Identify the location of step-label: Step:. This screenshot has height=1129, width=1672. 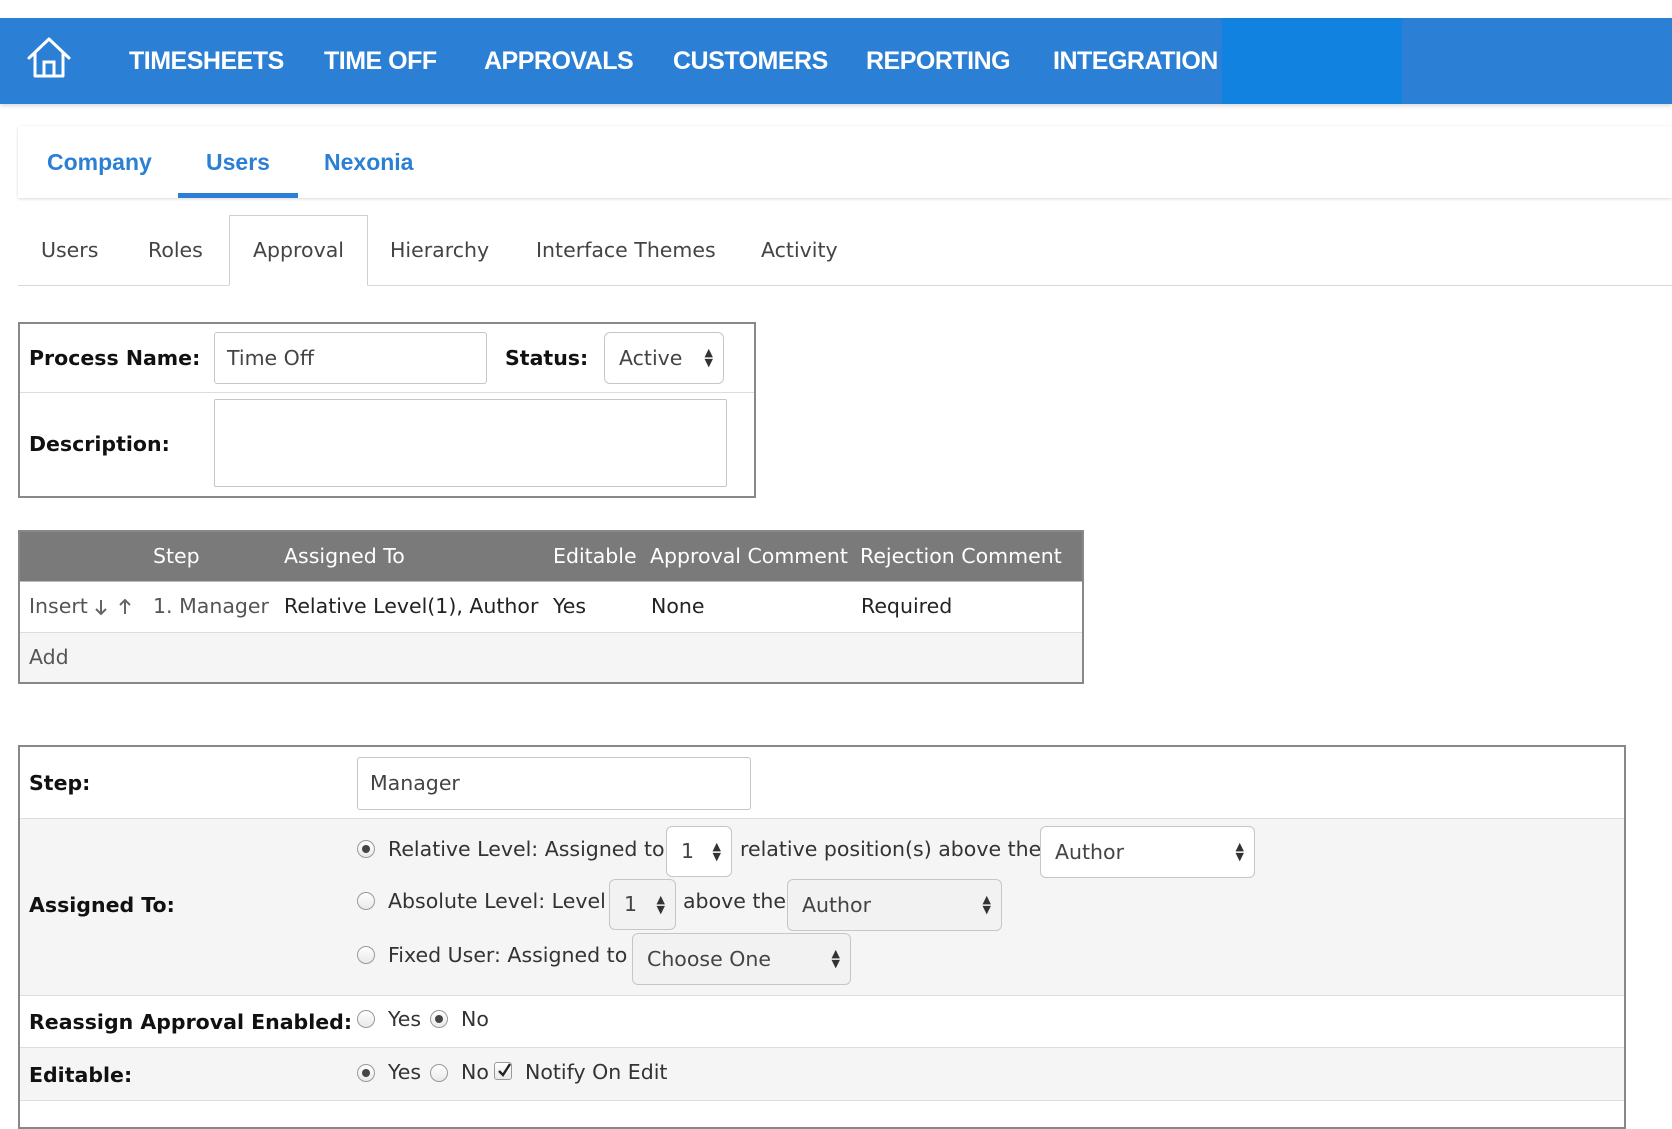
(60, 783).